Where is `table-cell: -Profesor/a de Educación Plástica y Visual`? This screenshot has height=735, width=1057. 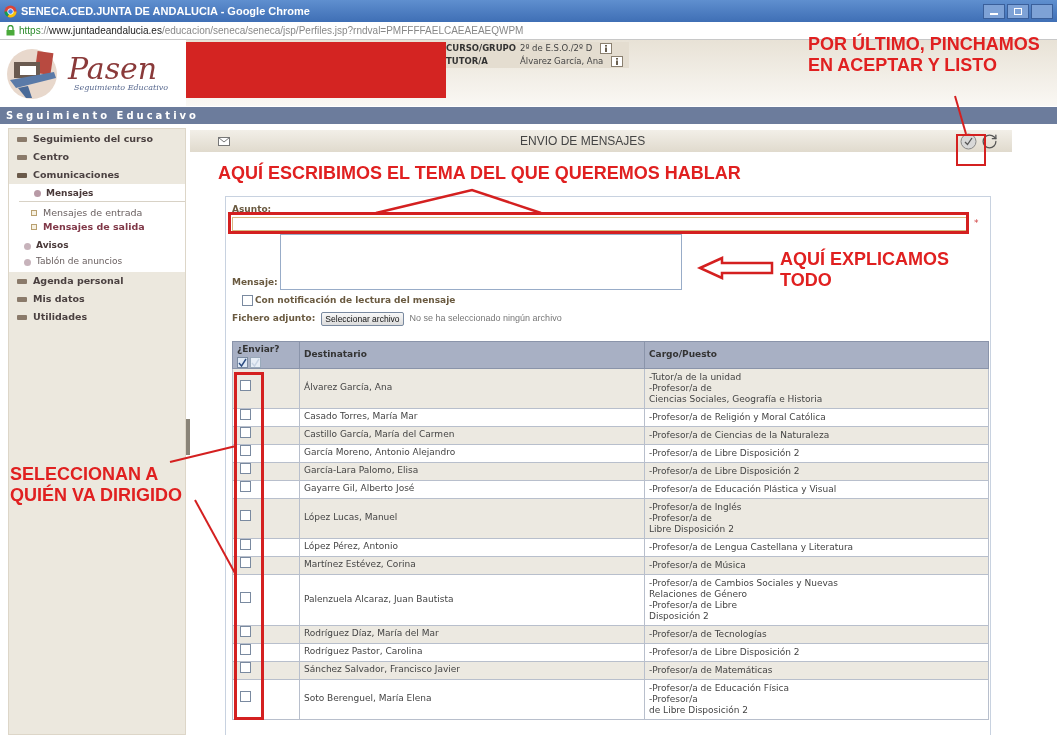
table-cell: -Profesor/a de Educación Plástica y Visual is located at coordinates (816, 489).